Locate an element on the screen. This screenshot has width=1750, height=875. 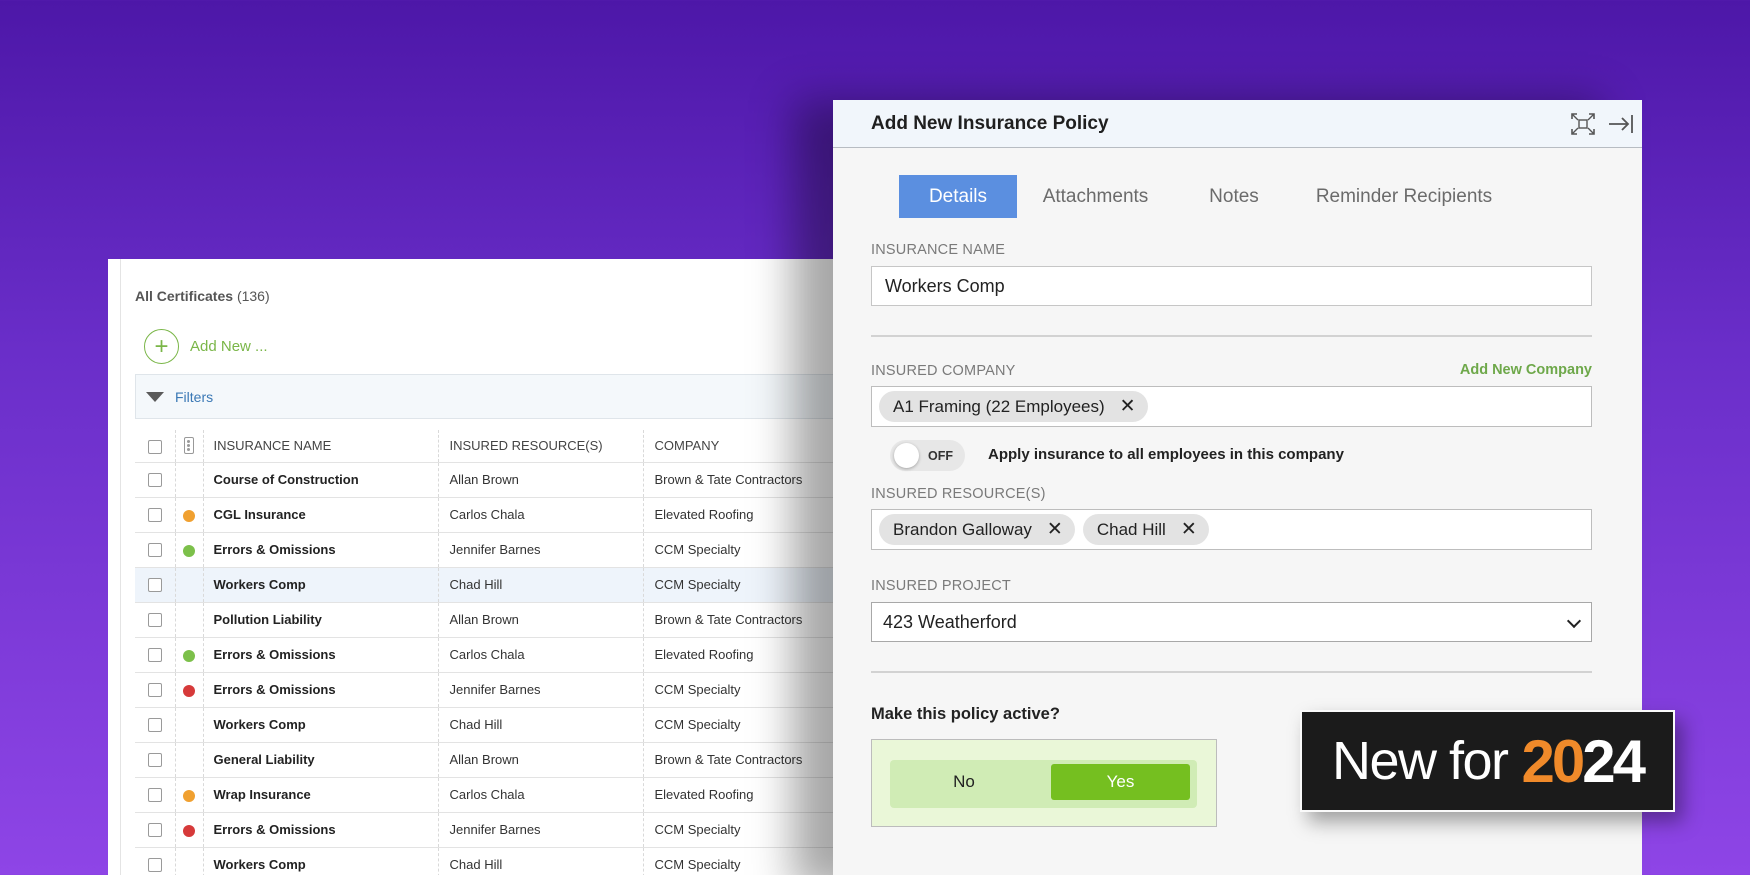
insured-resource-cell: Carlos Chala is located at coordinates (541, 655).